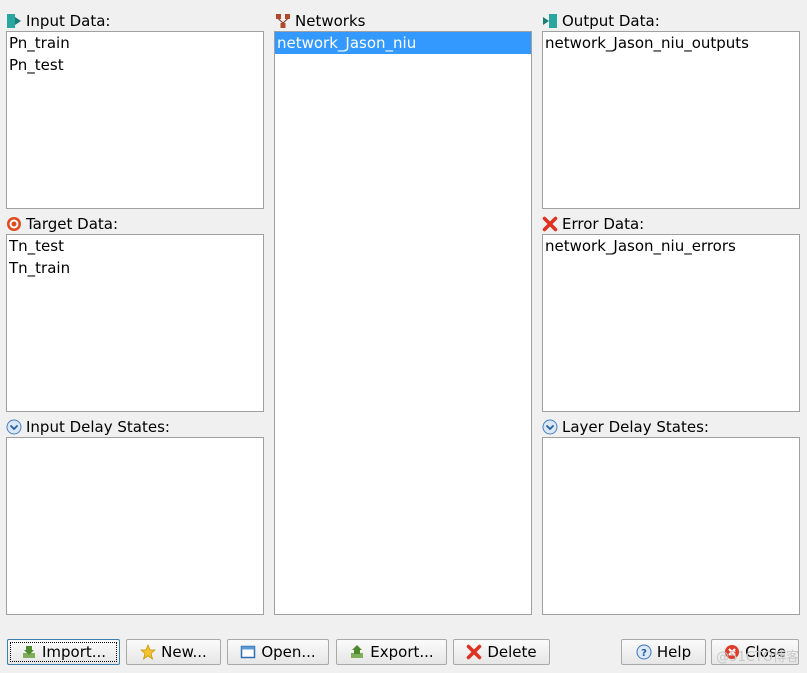 This screenshot has width=807, height=673. What do you see at coordinates (135, 65) in the screenshot?
I see `list-item: Pn_test` at bounding box center [135, 65].